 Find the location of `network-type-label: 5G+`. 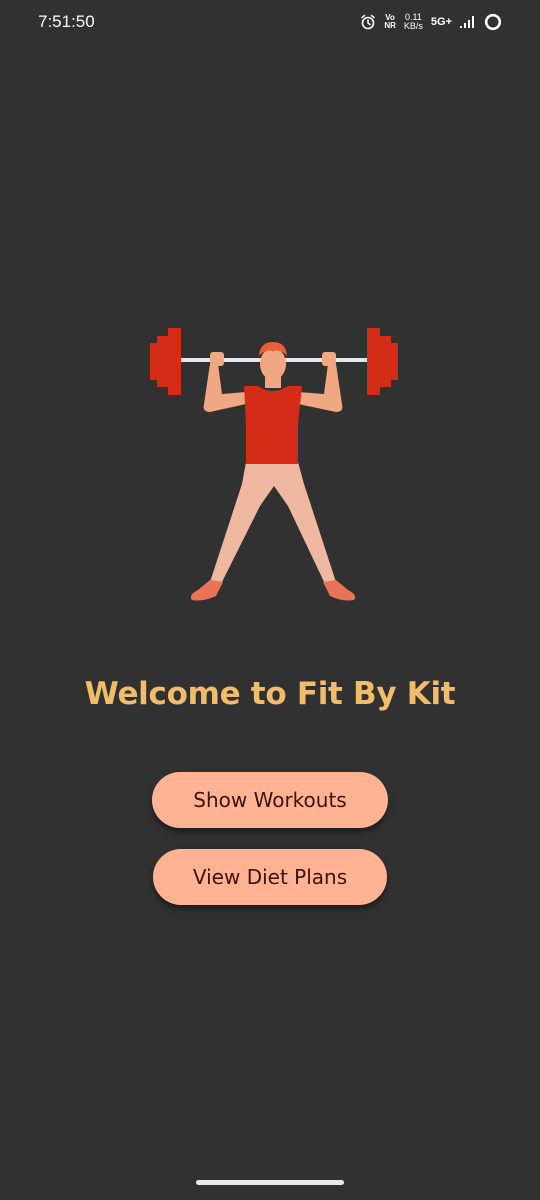

network-type-label: 5G+ is located at coordinates (441, 22).